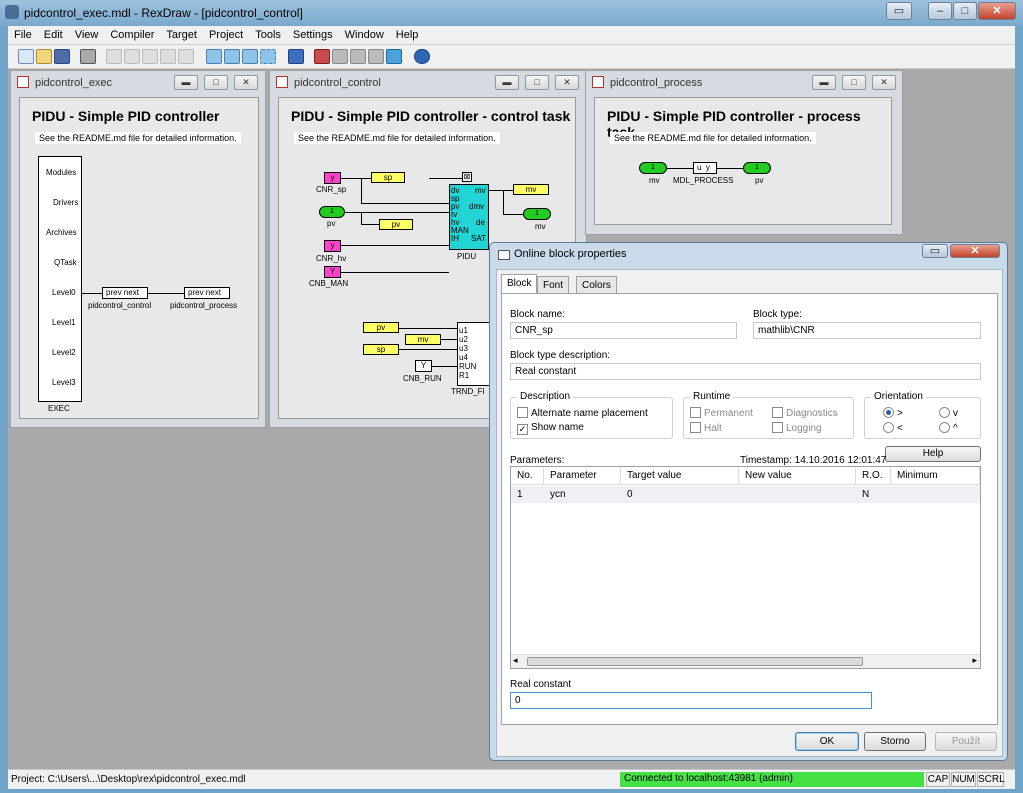 The height and width of the screenshot is (793, 1023). I want to click on type-desc-field: Real constant, so click(745, 371).